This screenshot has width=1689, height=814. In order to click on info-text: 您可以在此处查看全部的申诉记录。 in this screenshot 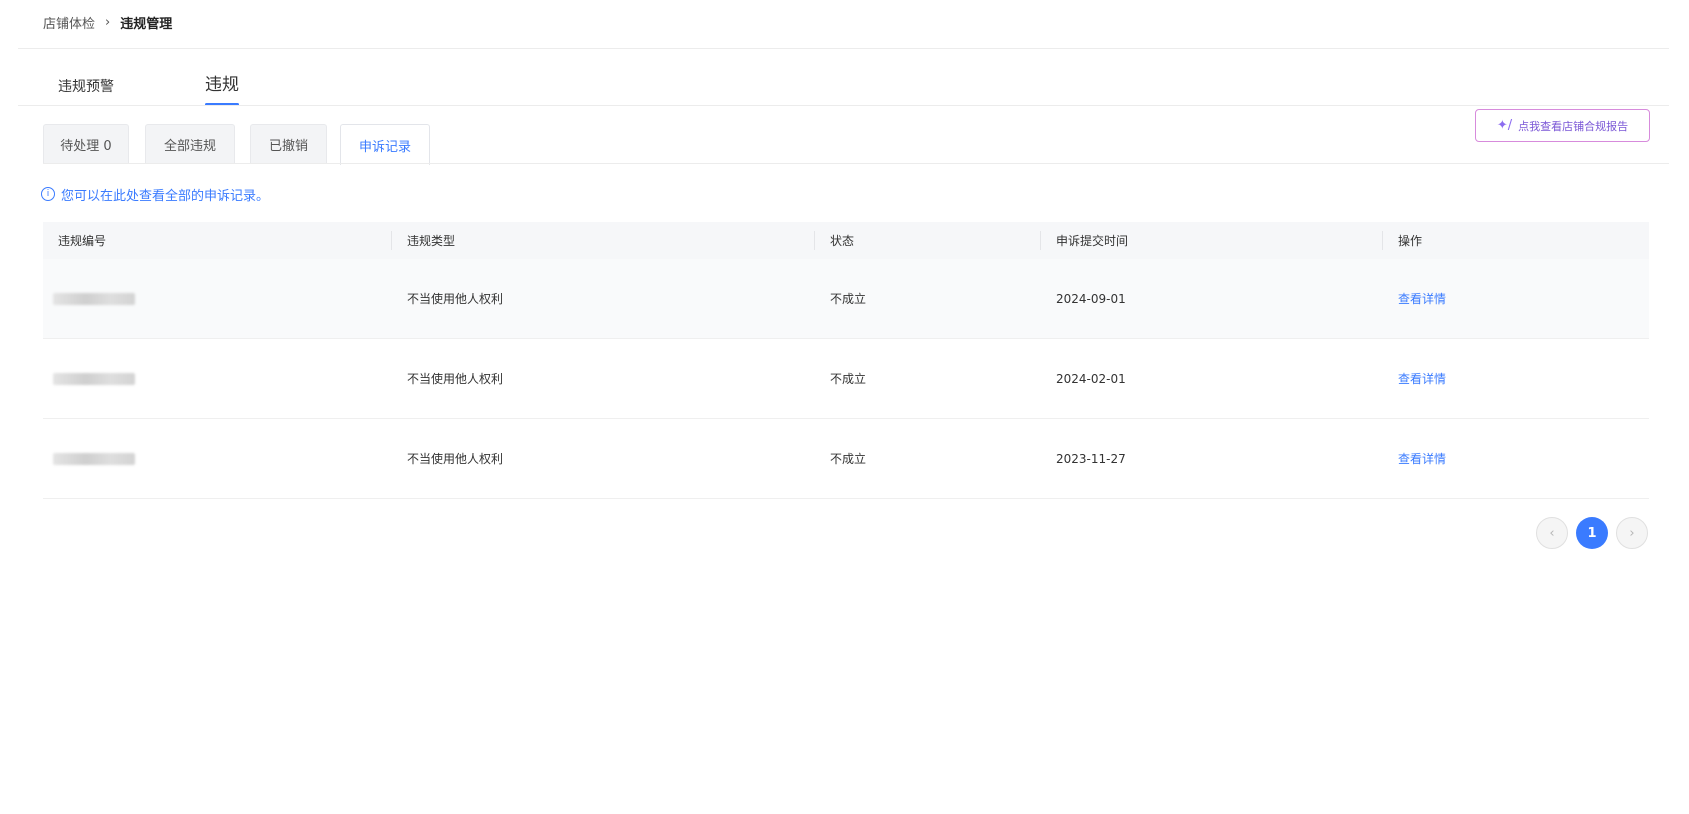, I will do `click(165, 196)`.